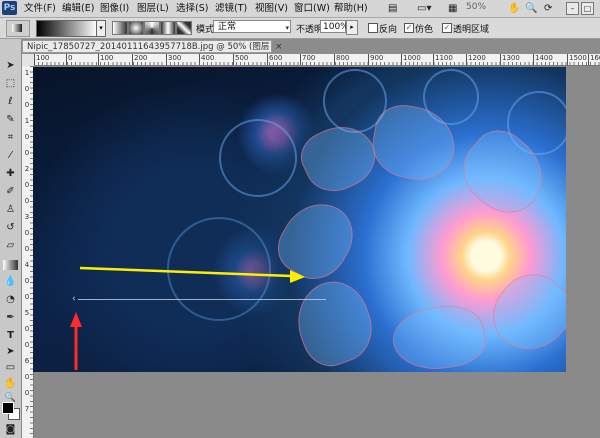 Image resolution: width=600 pixels, height=438 pixels. I want to click on menu-view: 视图(V), so click(271, 8).